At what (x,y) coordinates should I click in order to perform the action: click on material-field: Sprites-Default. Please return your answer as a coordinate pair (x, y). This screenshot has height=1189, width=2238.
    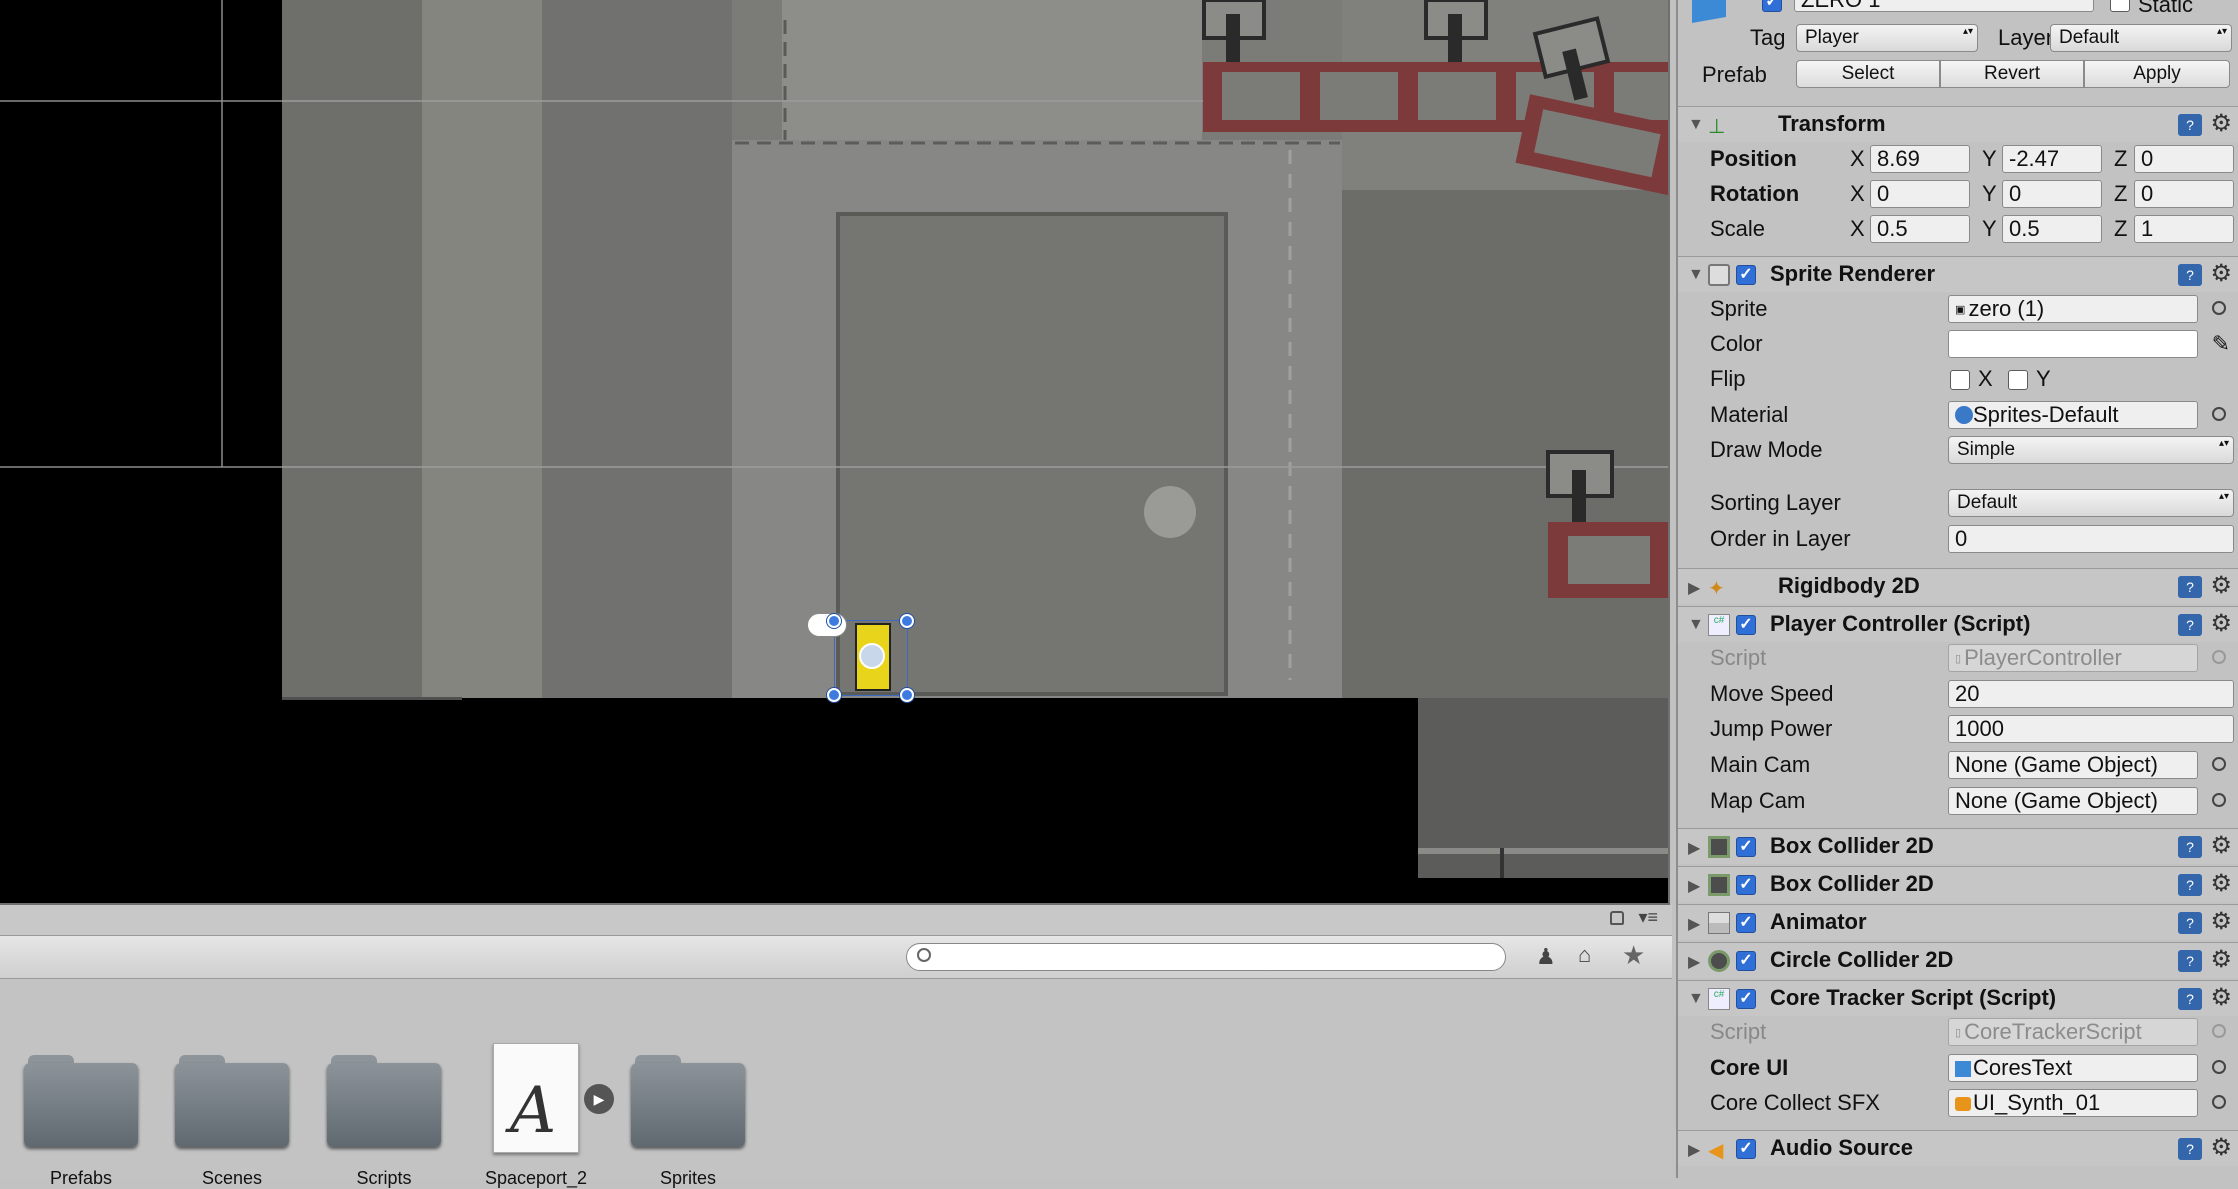
    Looking at the image, I should click on (2073, 415).